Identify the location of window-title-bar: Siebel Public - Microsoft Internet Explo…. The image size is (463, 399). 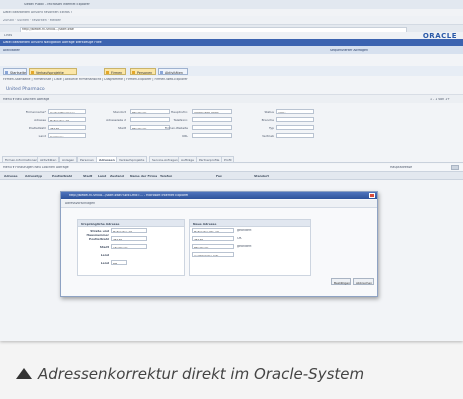
(231, 4).